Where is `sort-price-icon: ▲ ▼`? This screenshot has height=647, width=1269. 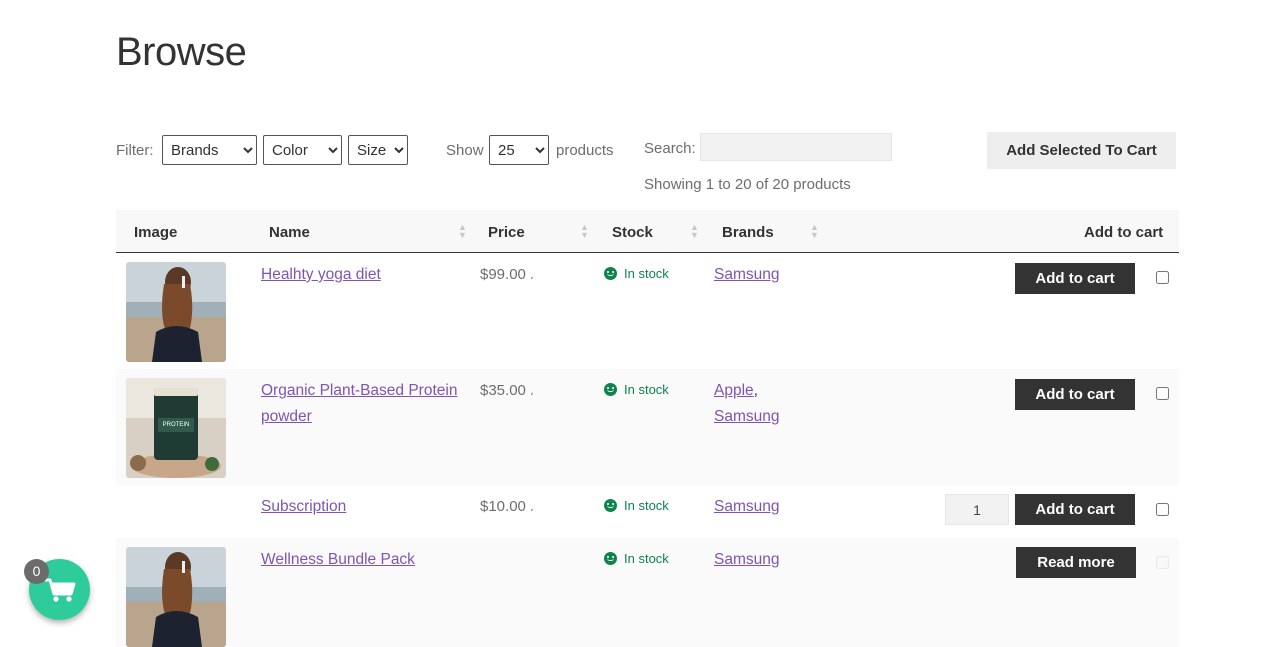
sort-price-icon: ▲ ▼ is located at coordinates (584, 231).